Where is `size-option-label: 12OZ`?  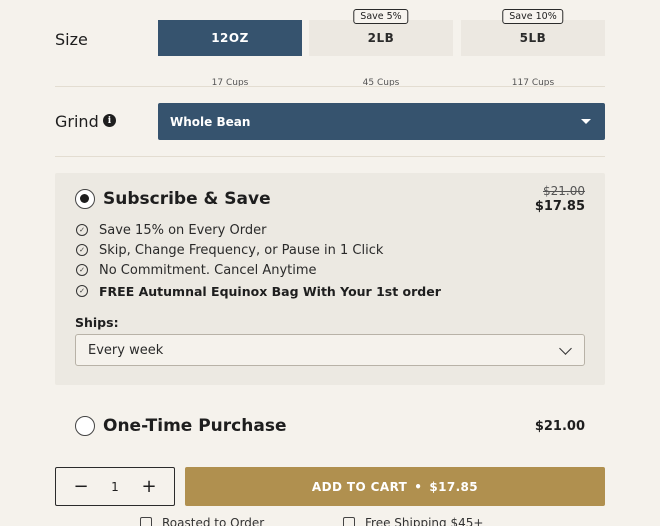 size-option-label: 12OZ is located at coordinates (230, 38).